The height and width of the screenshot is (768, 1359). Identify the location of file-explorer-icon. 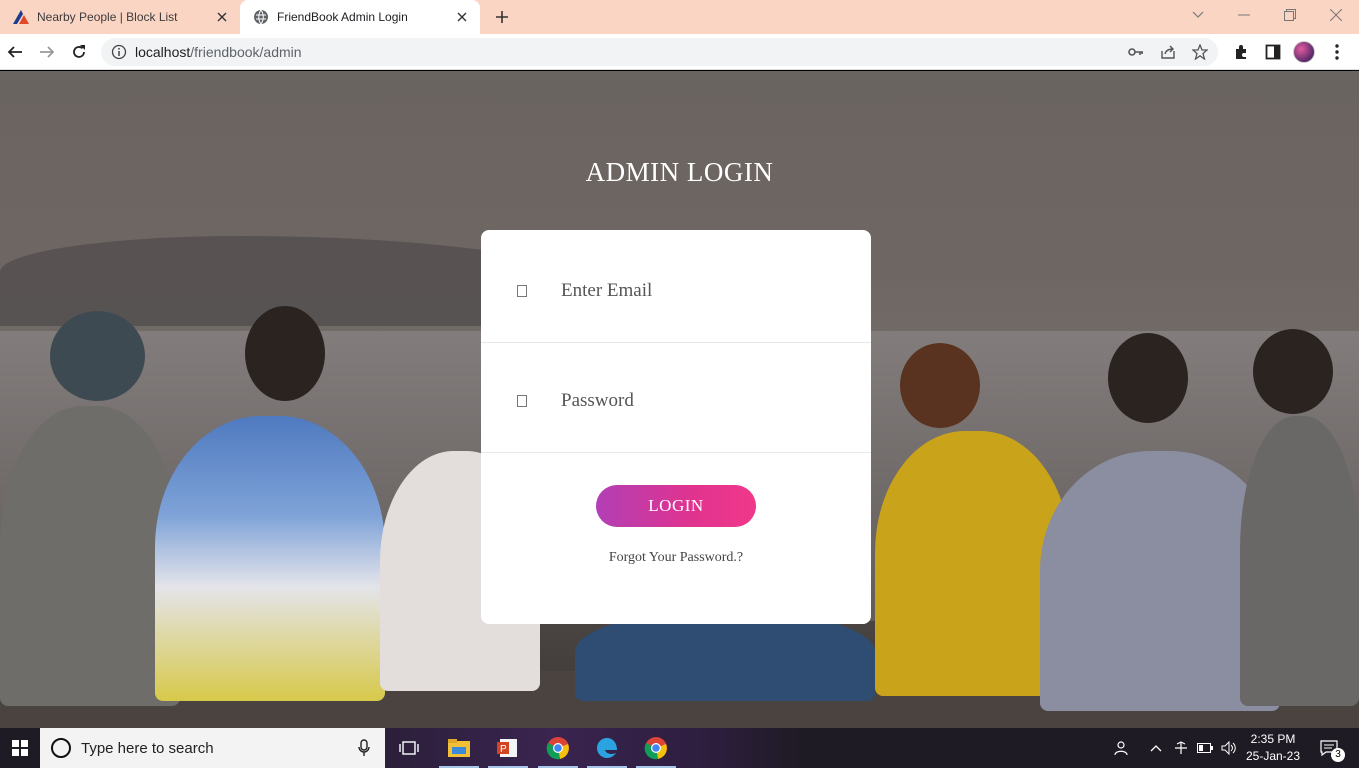
(459, 748).